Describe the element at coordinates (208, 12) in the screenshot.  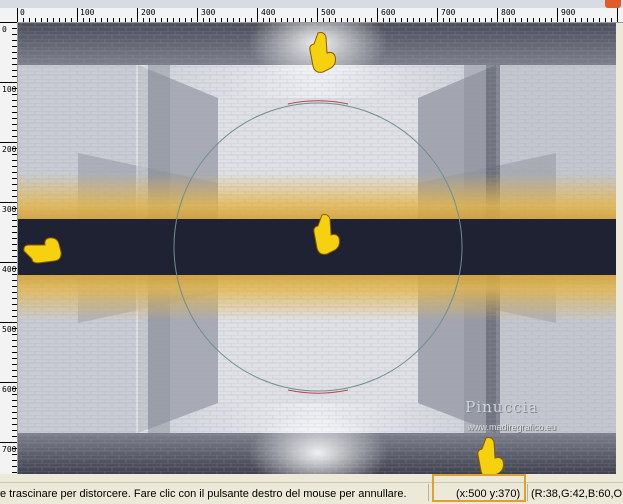
I see `hruler-label: 300` at that location.